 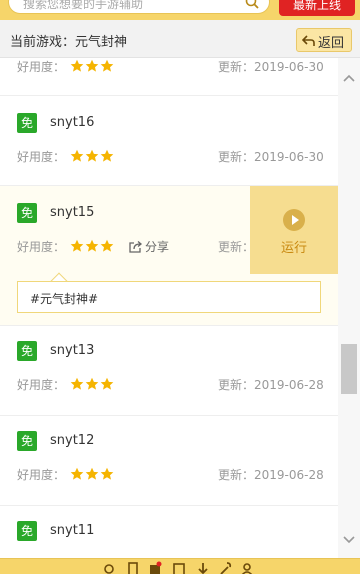 I want to click on back-arrow-icon, so click(x=308, y=40).